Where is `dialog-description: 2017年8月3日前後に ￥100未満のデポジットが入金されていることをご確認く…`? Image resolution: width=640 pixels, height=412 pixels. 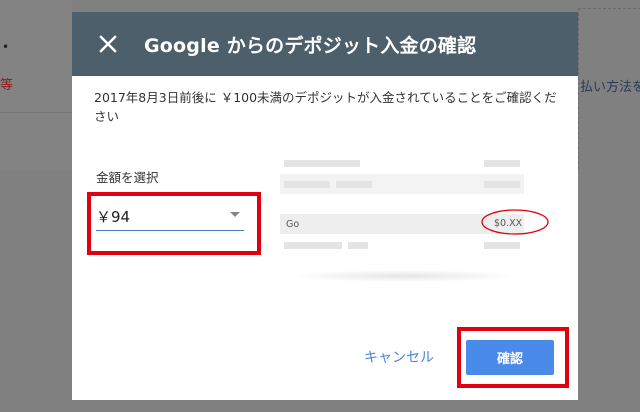 dialog-description: 2017年8月3日前後に ￥100未満のデポジットが入金されていることをご確認く… is located at coordinates (325, 107).